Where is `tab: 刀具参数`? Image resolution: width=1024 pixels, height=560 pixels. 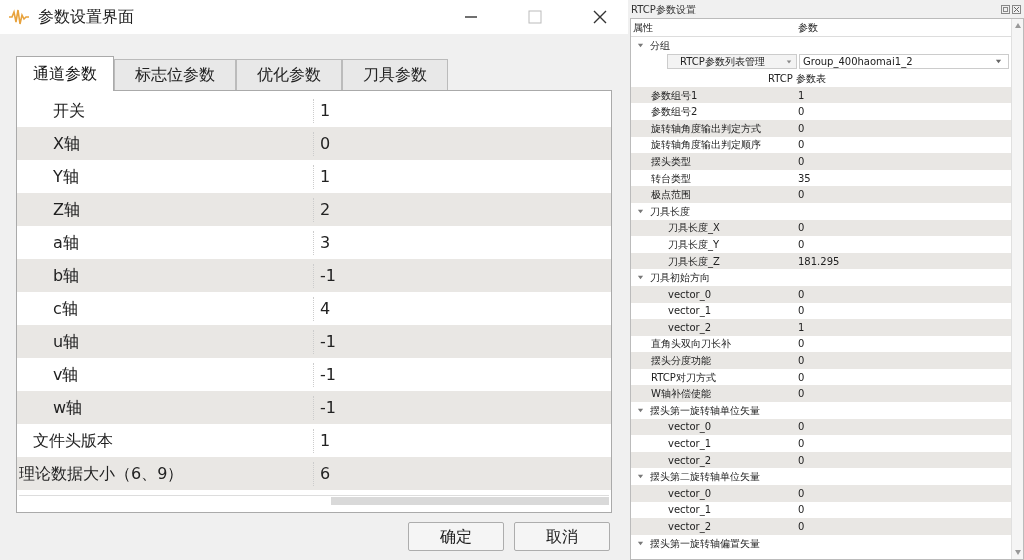 tab: 刀具参数 is located at coordinates (395, 74).